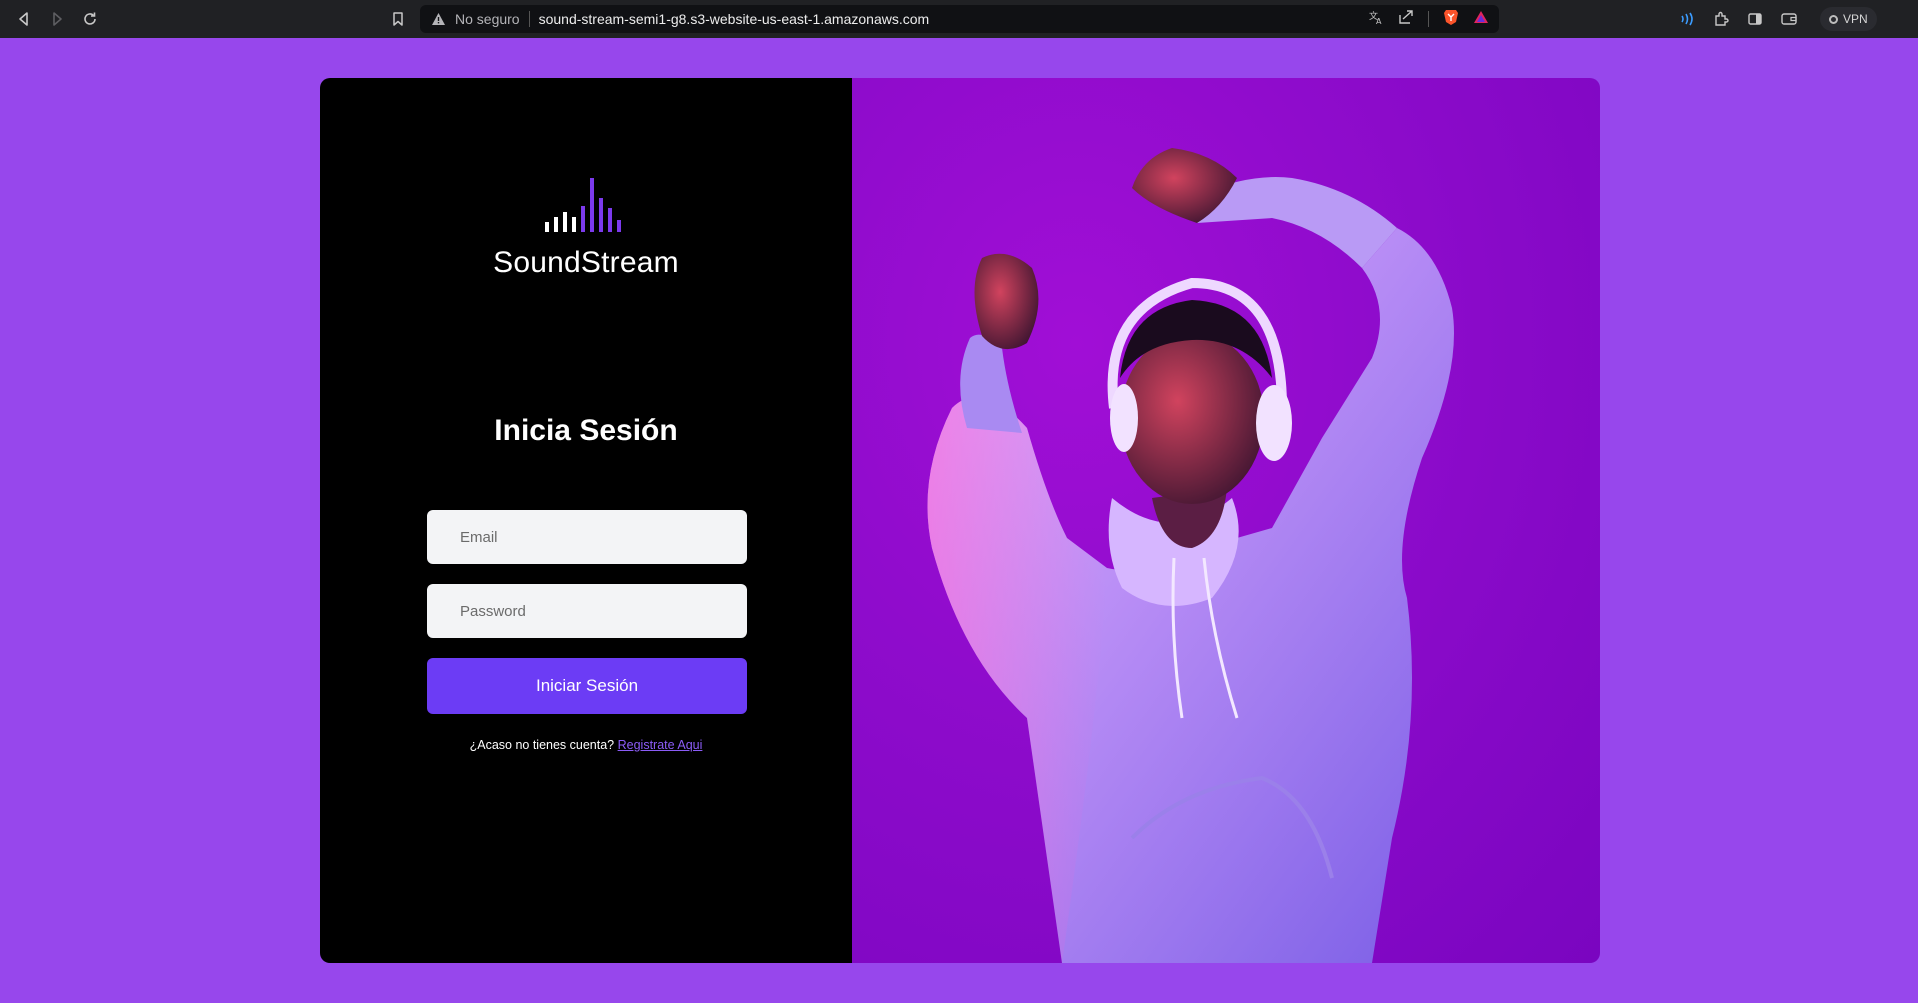 This screenshot has width=1918, height=1003. Describe the element at coordinates (1406, 19) in the screenshot. I see `share-icon` at that location.